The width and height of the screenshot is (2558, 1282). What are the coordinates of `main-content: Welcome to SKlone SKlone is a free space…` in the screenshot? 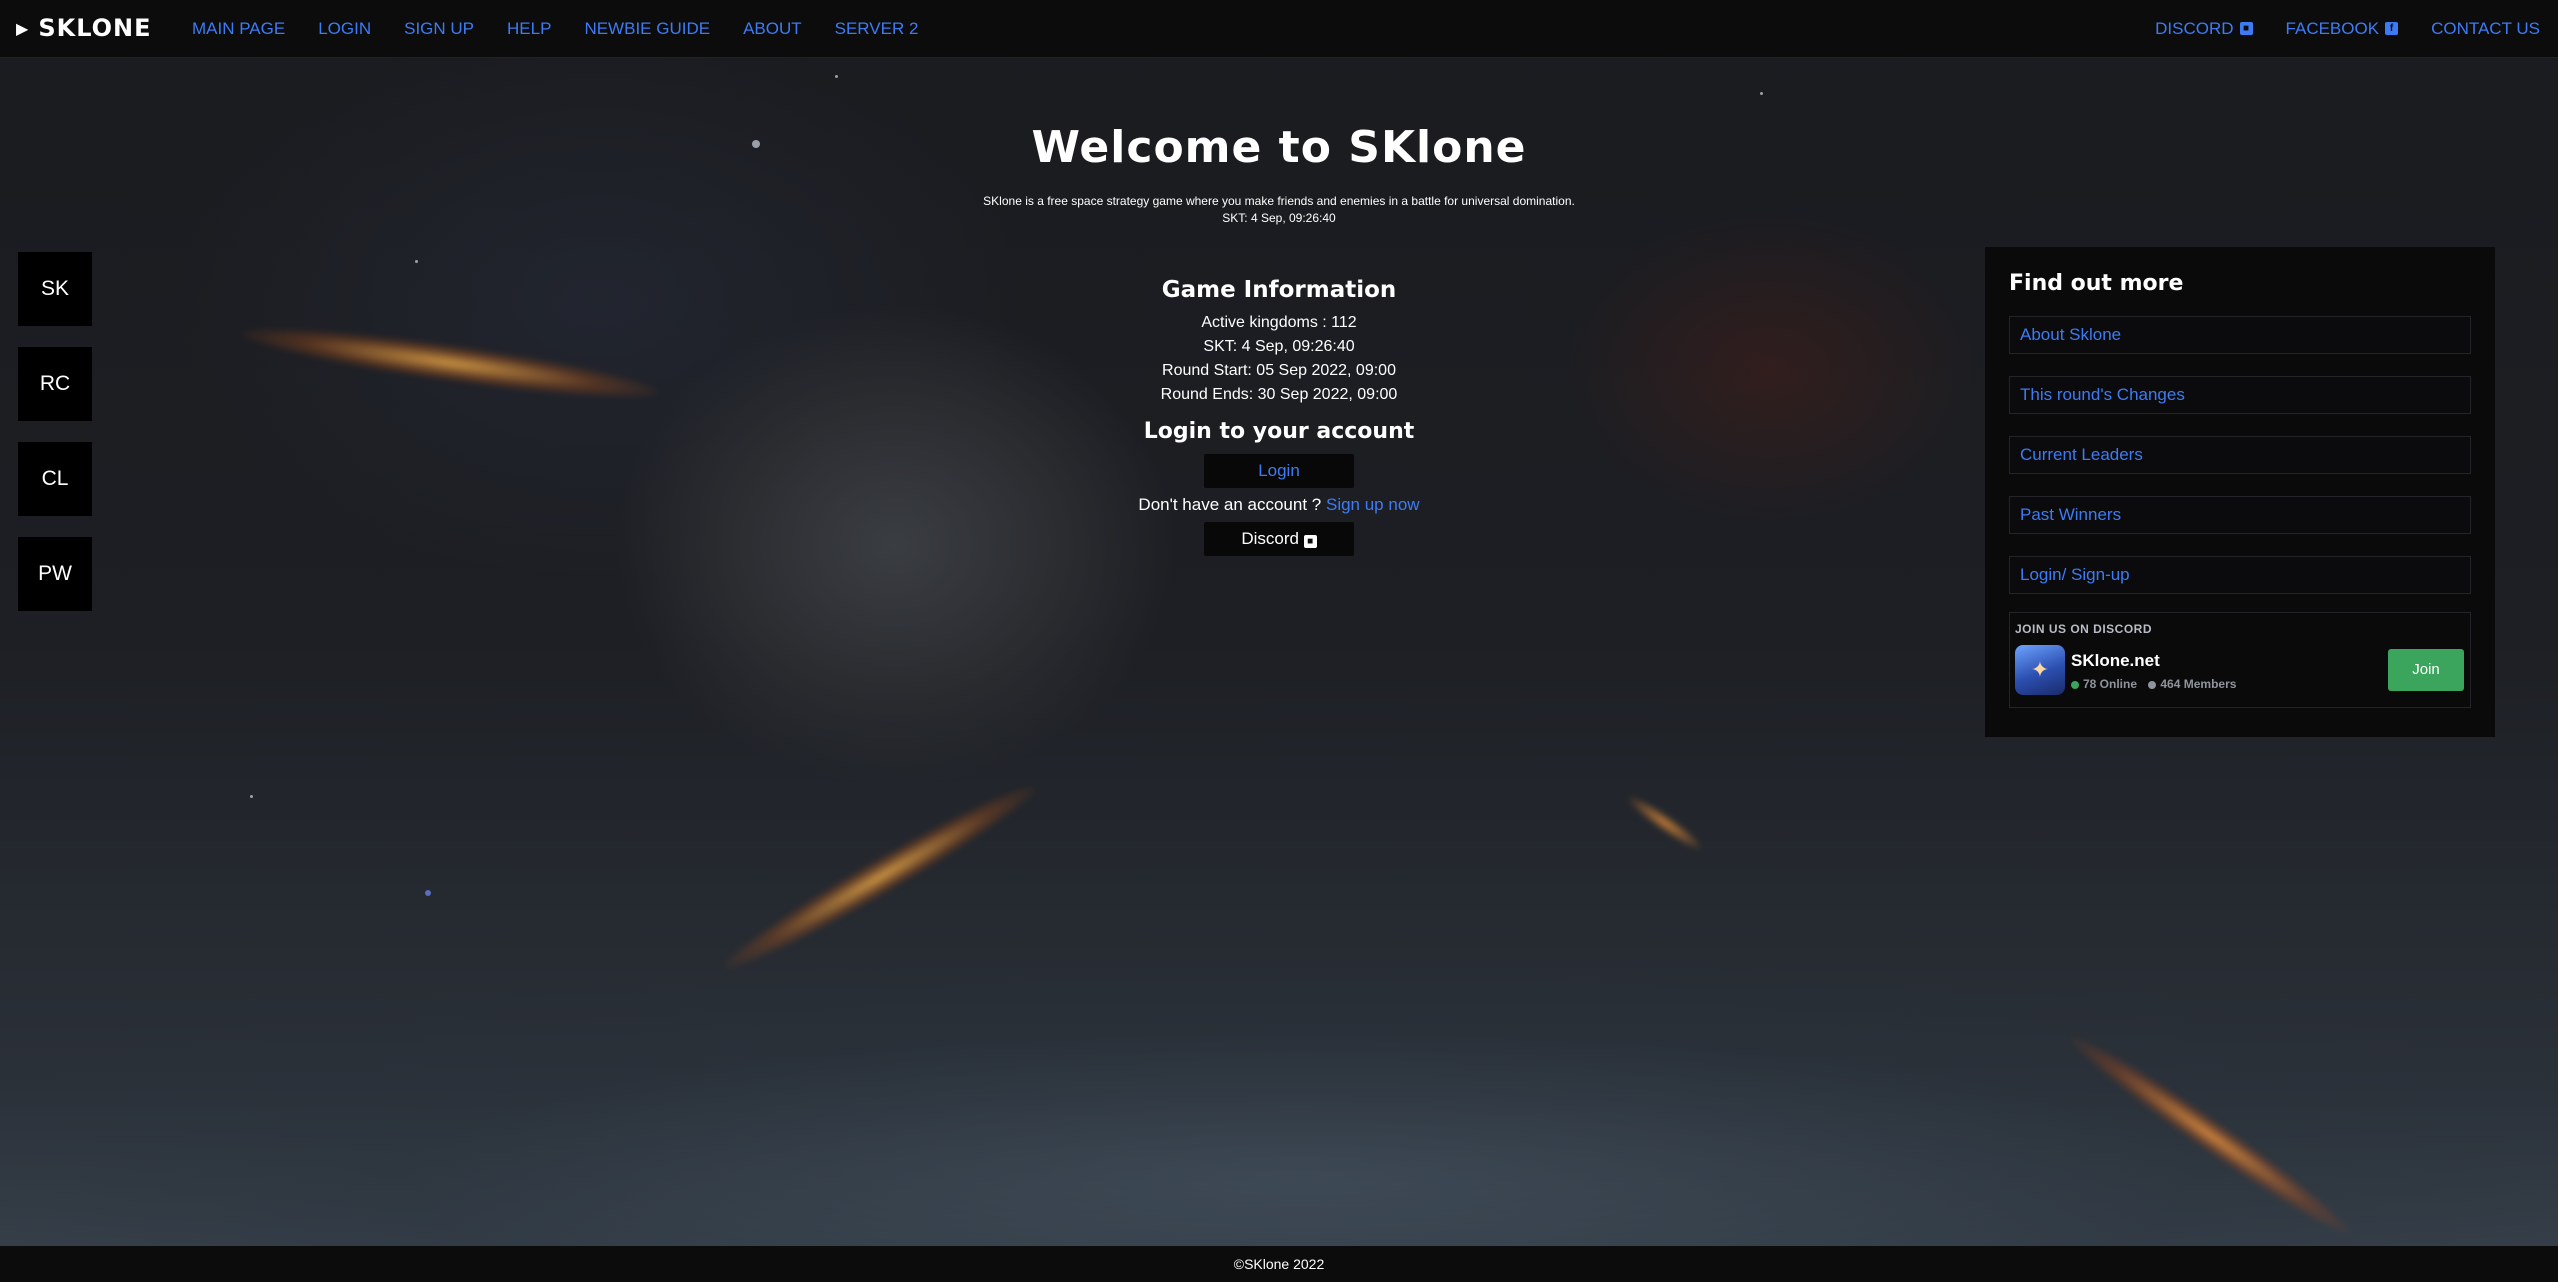 It's located at (1279, 337).